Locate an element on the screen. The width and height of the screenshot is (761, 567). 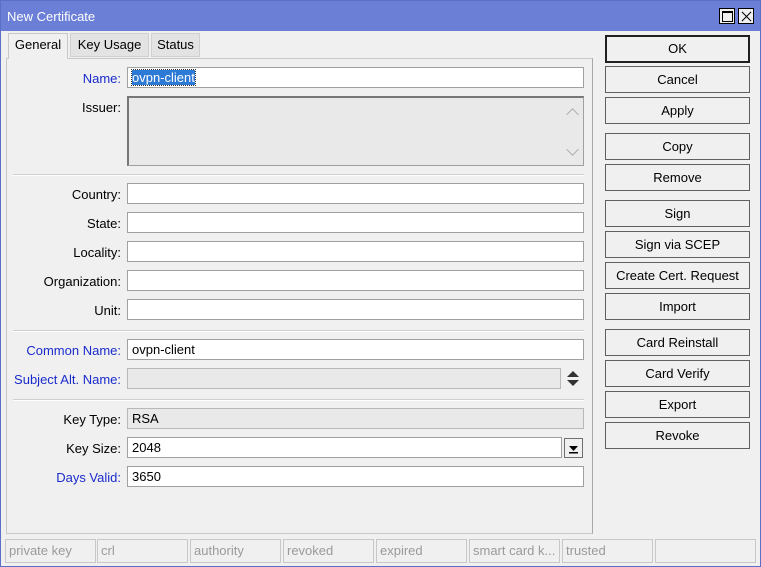
maximize-icon is located at coordinates (727, 16).